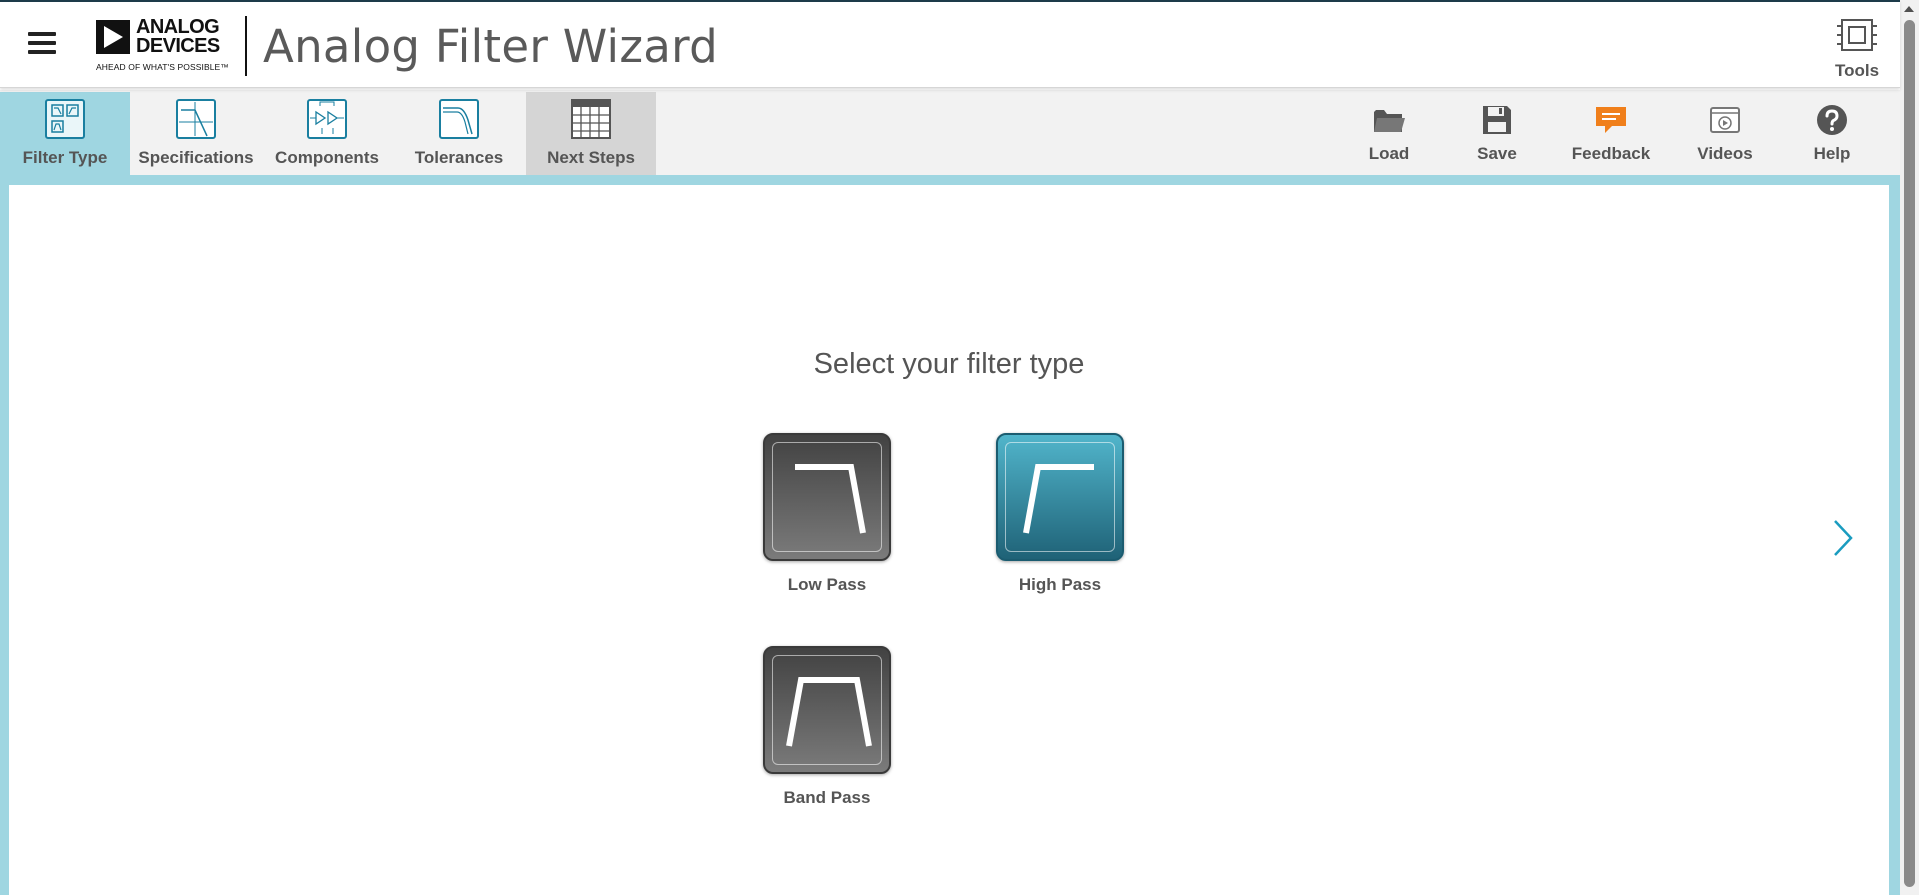  I want to click on step-tolerances: Tolerances, so click(459, 133).